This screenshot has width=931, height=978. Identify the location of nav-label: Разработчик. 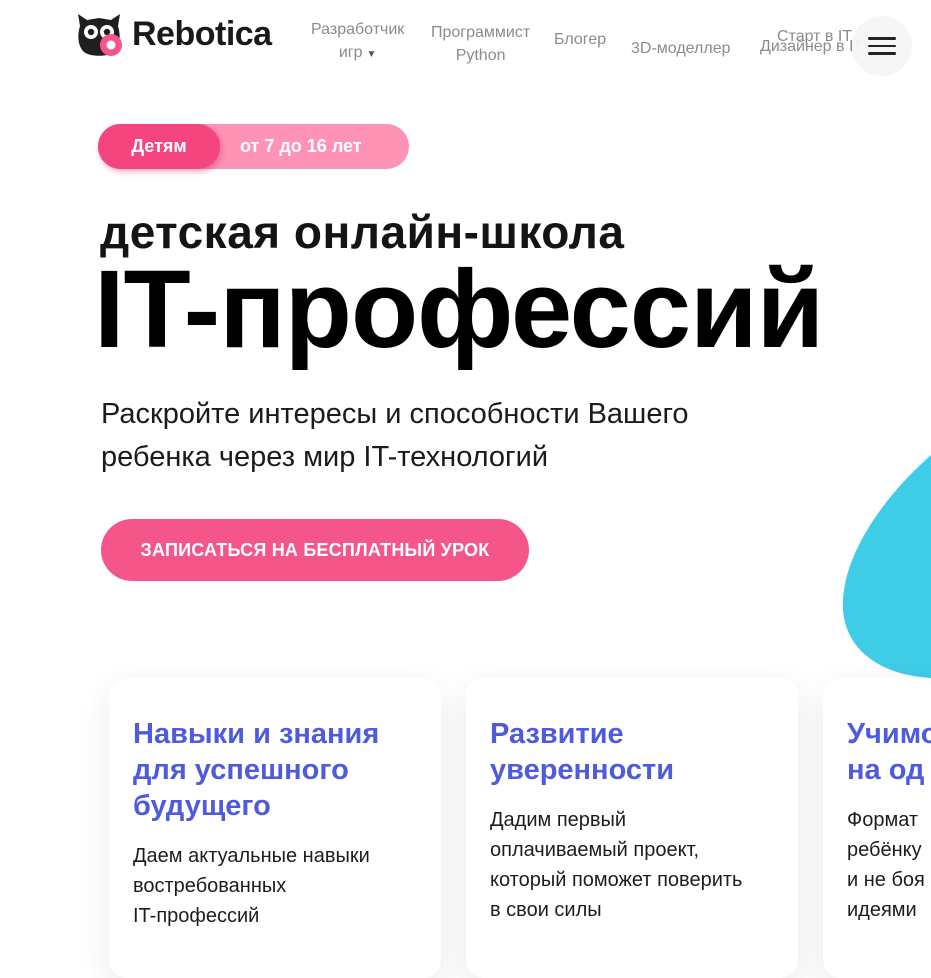
(358, 29).